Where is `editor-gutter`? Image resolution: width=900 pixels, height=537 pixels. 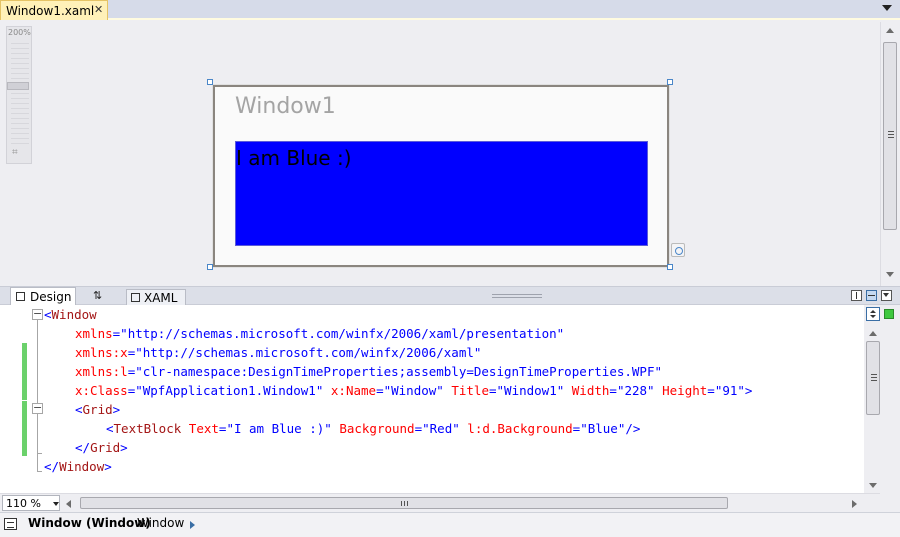
editor-gutter is located at coordinates (11, 399).